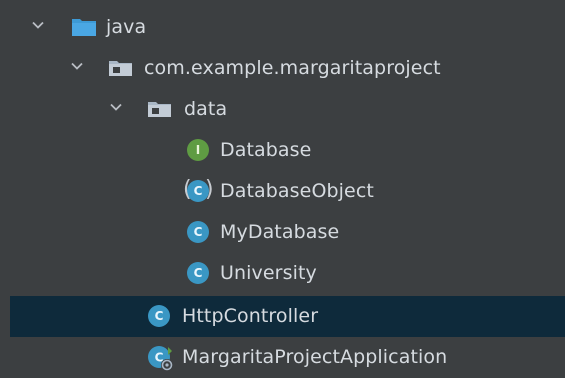  I want to click on tree-item-database: I Database, so click(287, 150).